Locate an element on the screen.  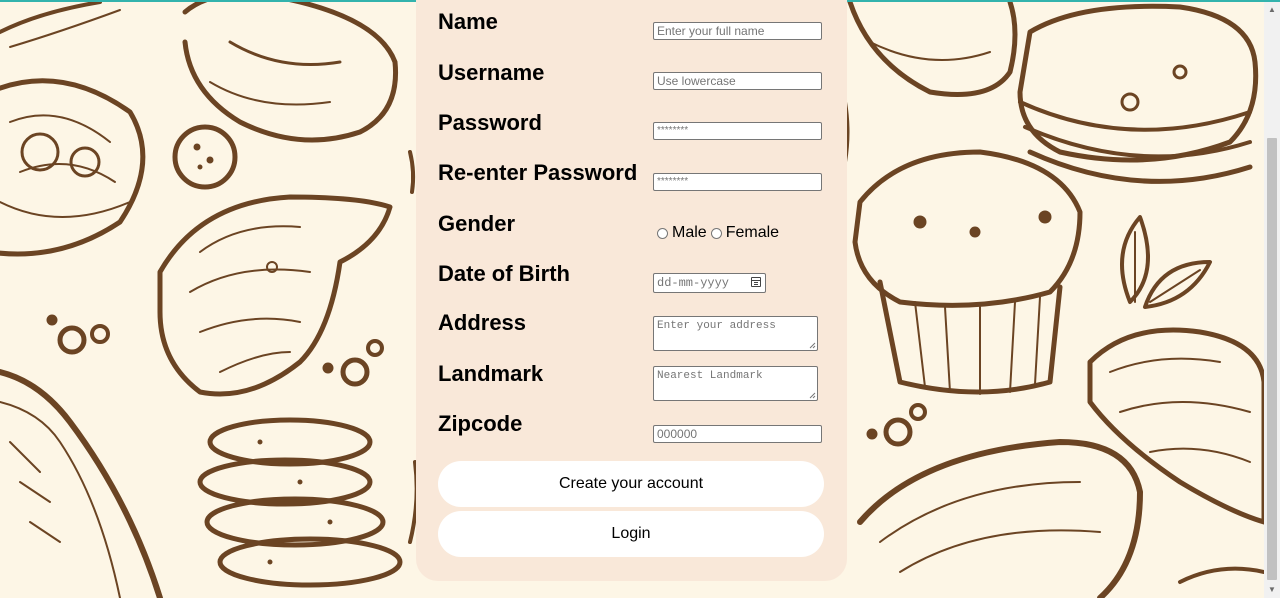
date-of-birth-field: dd-mm-yyyy is located at coordinates (709, 283).